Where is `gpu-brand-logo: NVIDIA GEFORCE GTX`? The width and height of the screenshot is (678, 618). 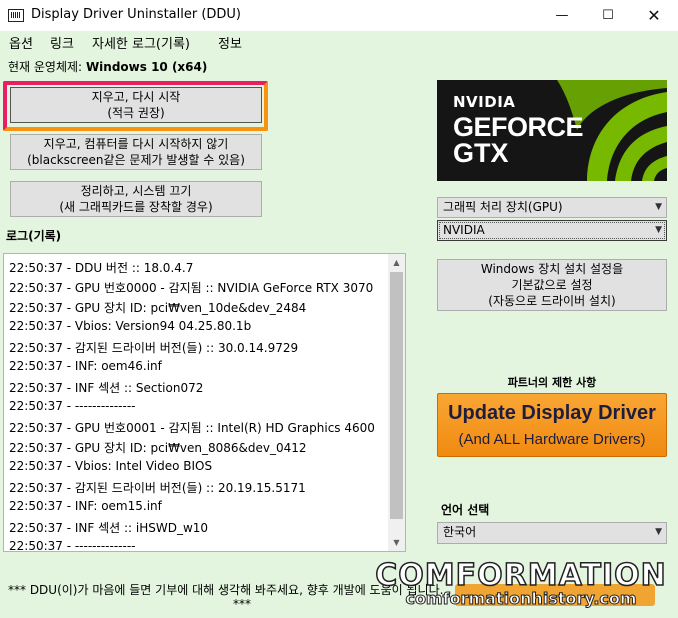
gpu-brand-logo: NVIDIA GEFORCE GTX is located at coordinates (552, 130).